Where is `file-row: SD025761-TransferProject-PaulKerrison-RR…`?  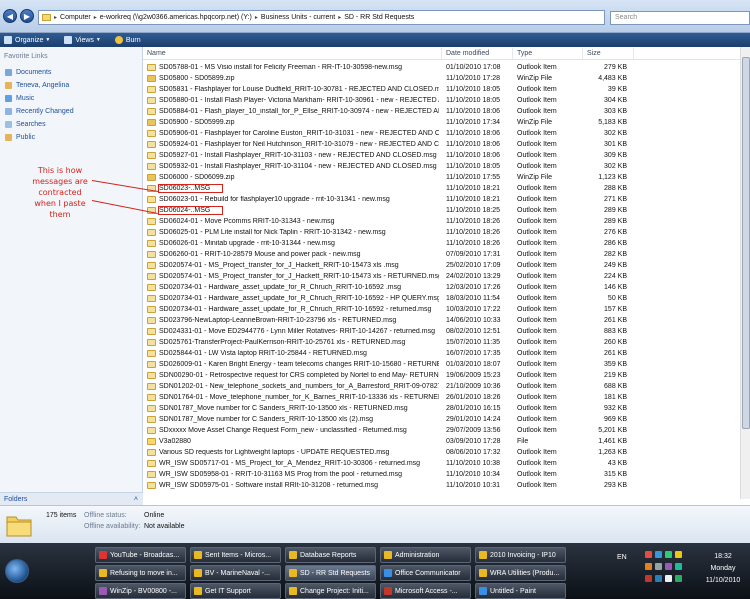 file-row: SD025761-TransferProject-PaulKerrison-RR… is located at coordinates (441, 342).